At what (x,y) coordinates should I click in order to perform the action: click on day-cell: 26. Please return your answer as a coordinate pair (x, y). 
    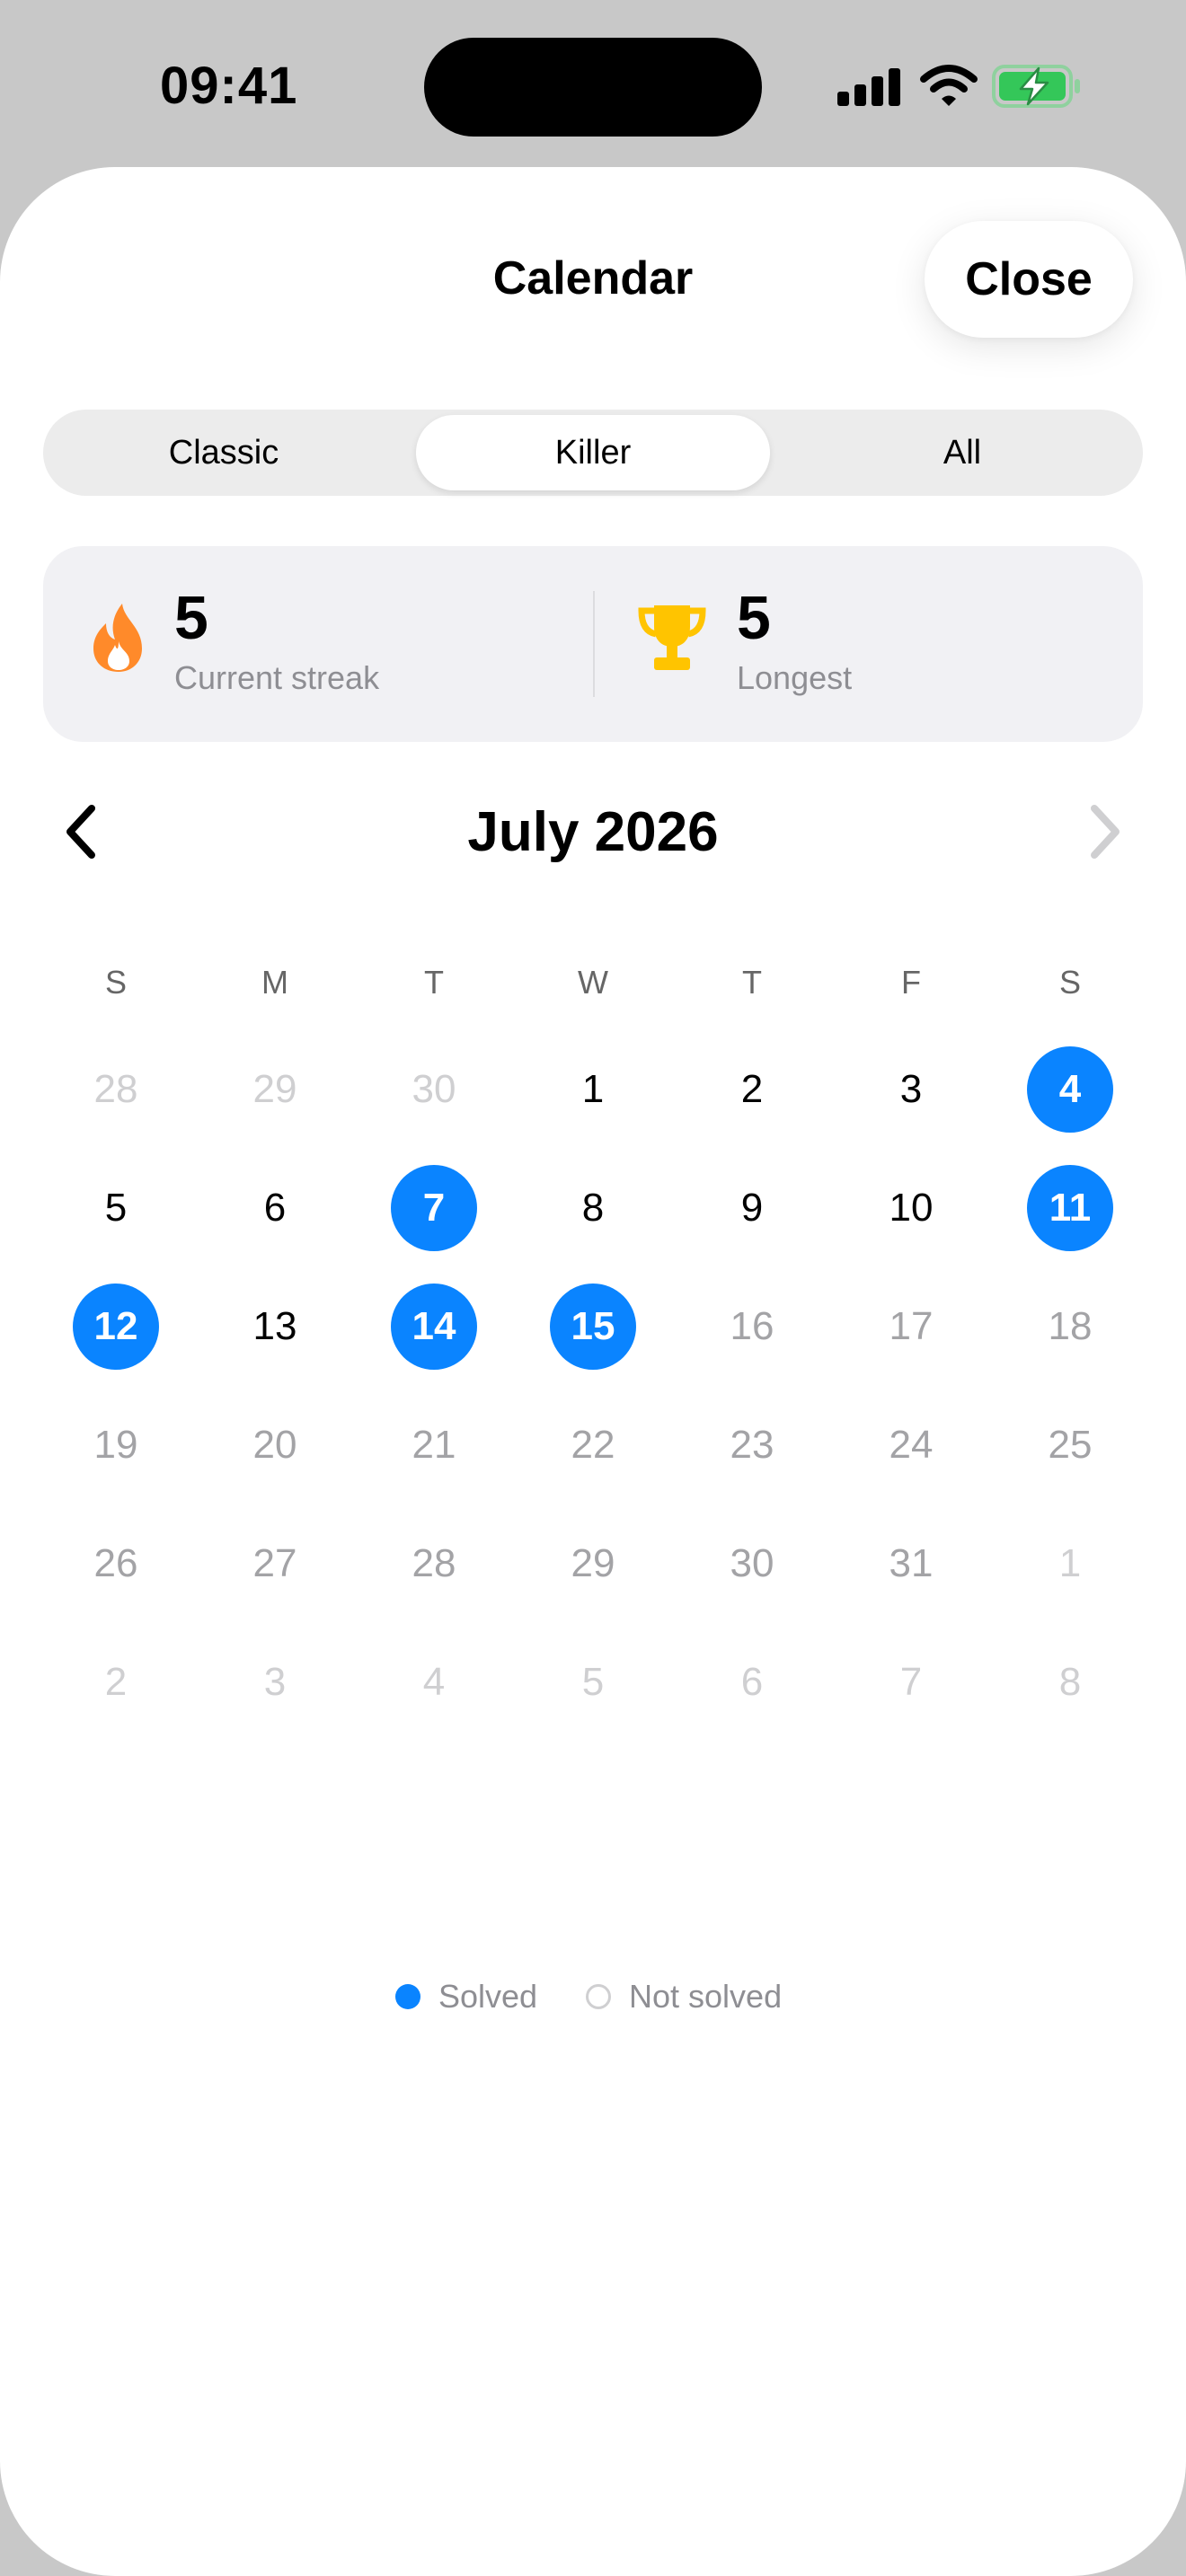
    Looking at the image, I should click on (115, 1563).